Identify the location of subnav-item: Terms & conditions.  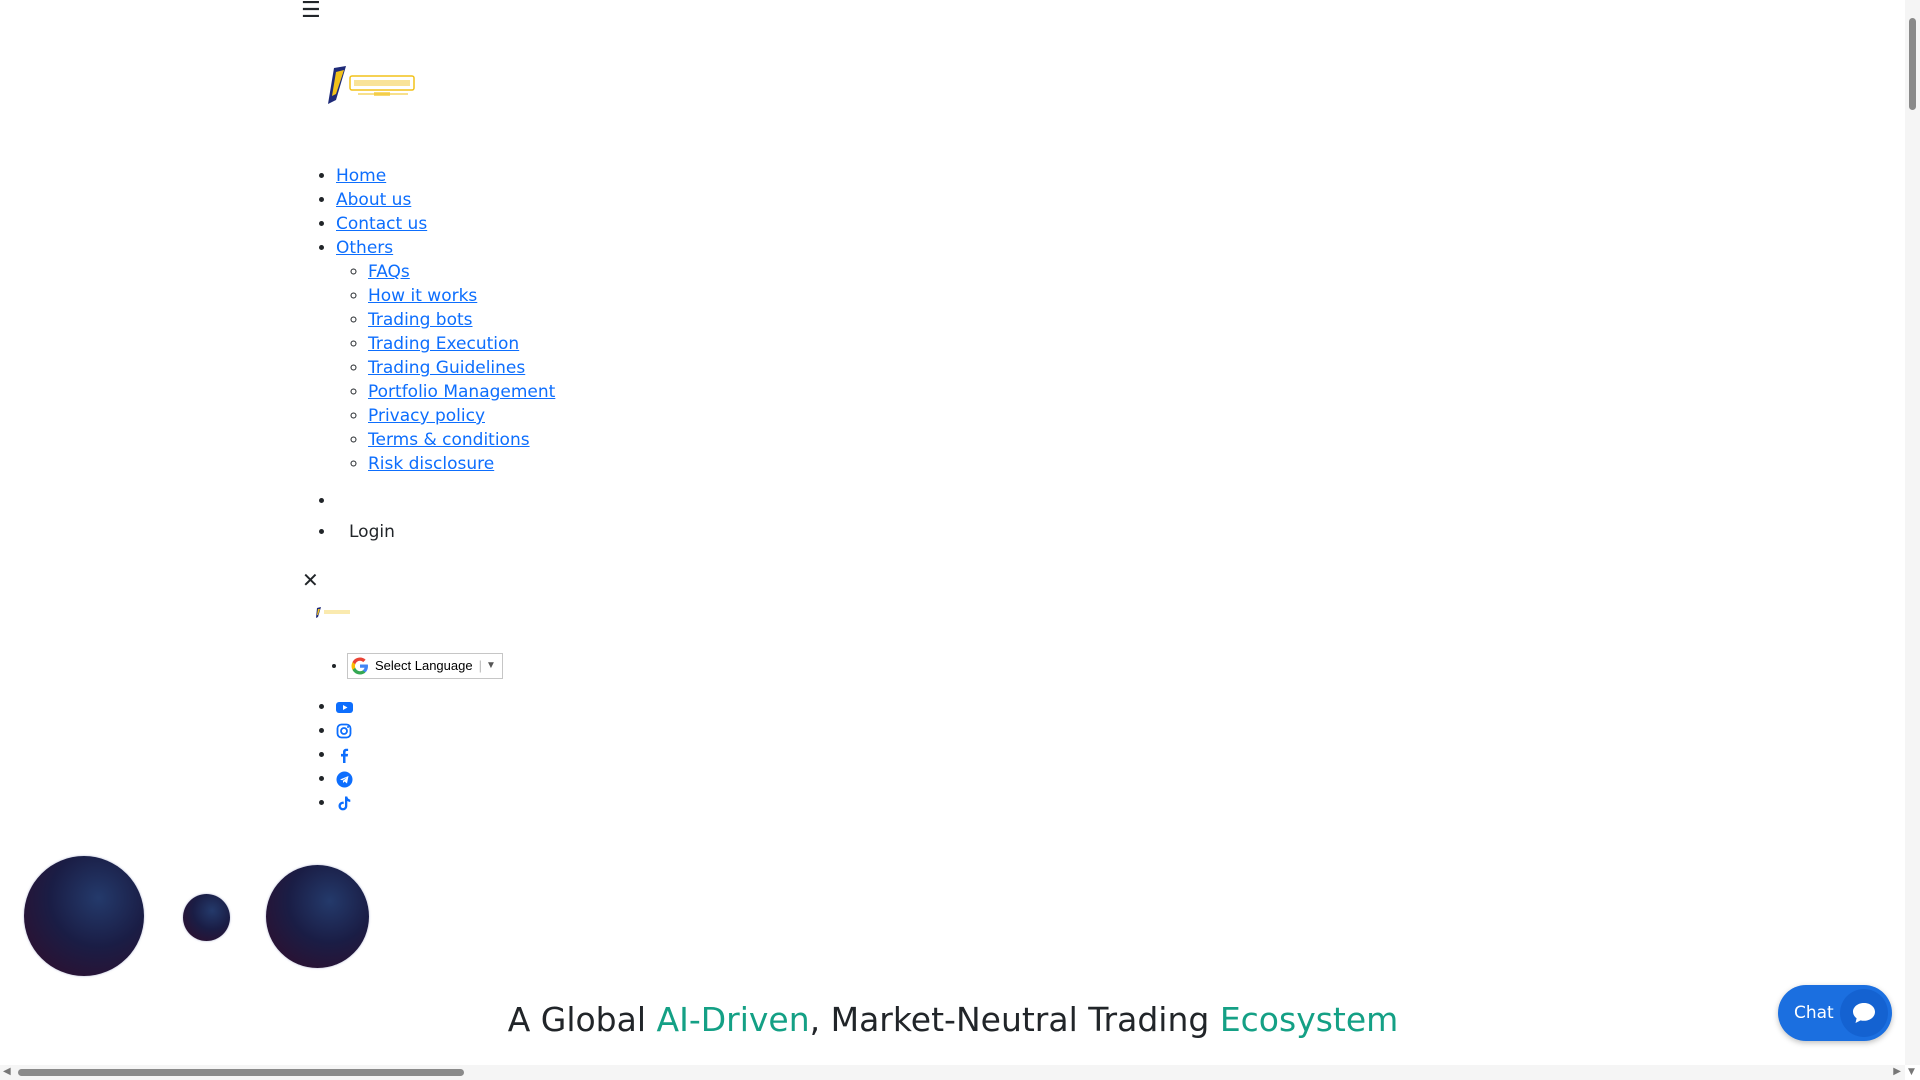
(461, 440).